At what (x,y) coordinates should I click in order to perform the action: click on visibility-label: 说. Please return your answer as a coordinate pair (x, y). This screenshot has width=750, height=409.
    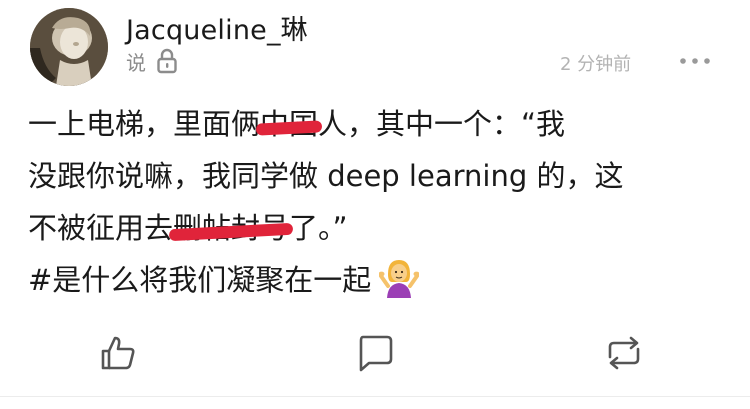
    Looking at the image, I should click on (136, 62).